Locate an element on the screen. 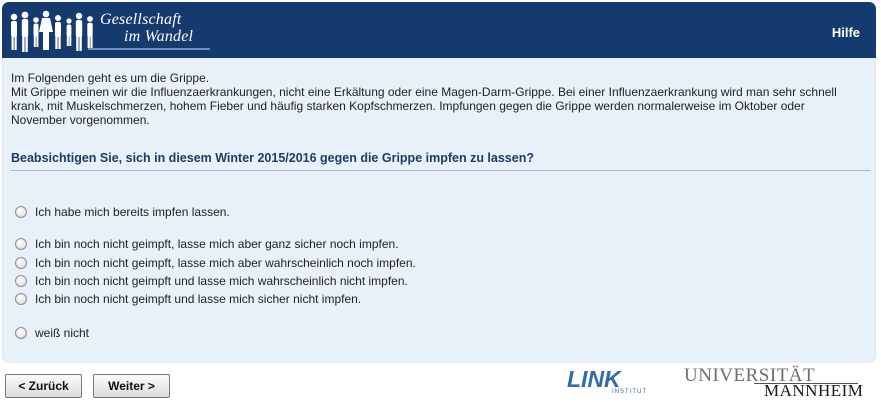 The width and height of the screenshot is (881, 402). uni-logo-bottom: MANNHEIM is located at coordinates (814, 390).